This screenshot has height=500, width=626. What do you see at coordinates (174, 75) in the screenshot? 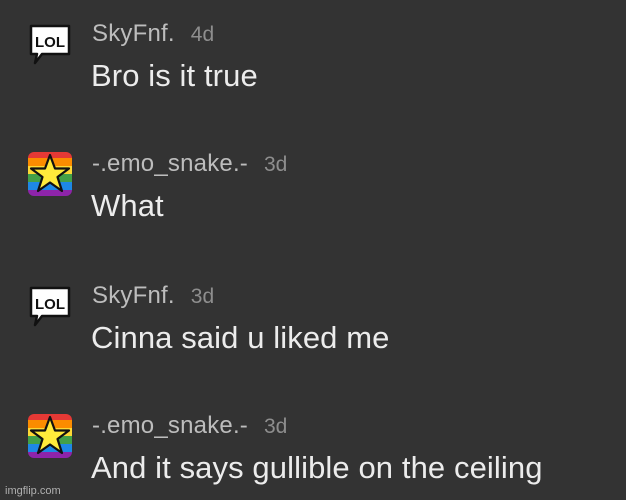
I see `comment-text: Bro is it true` at bounding box center [174, 75].